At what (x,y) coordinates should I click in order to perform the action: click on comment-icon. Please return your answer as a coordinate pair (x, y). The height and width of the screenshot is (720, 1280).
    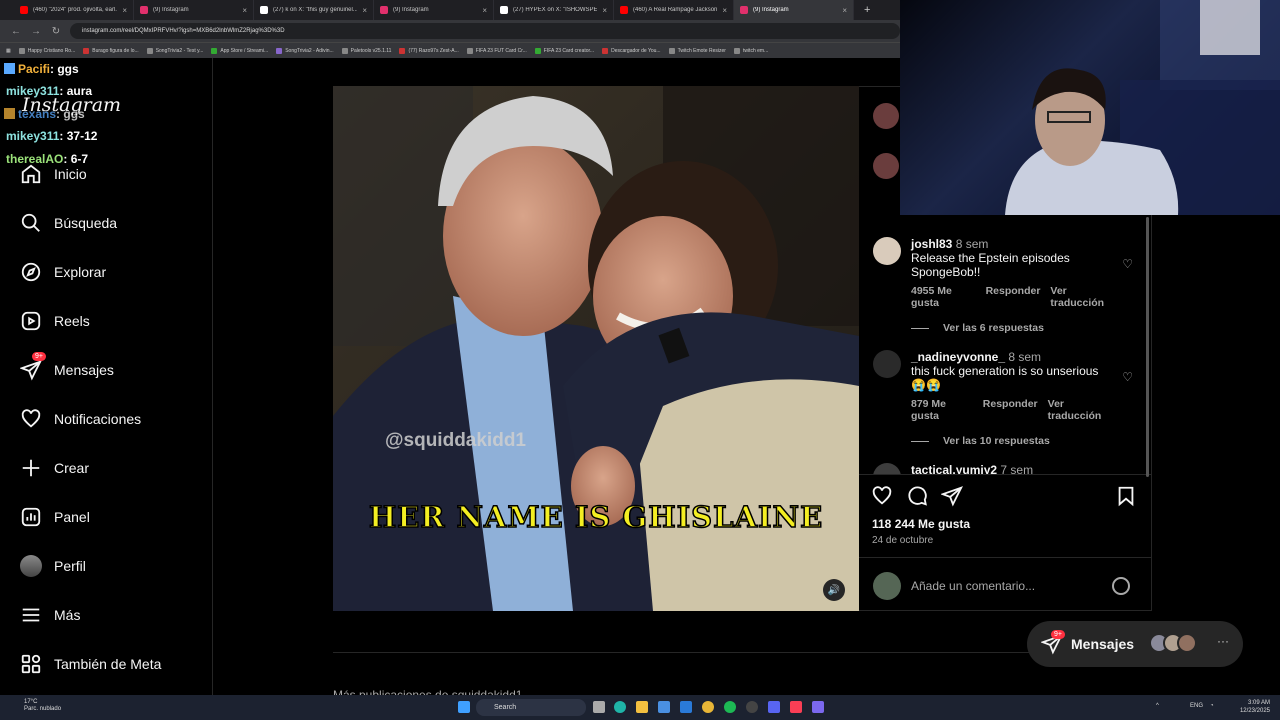
    Looking at the image, I should click on (917, 496).